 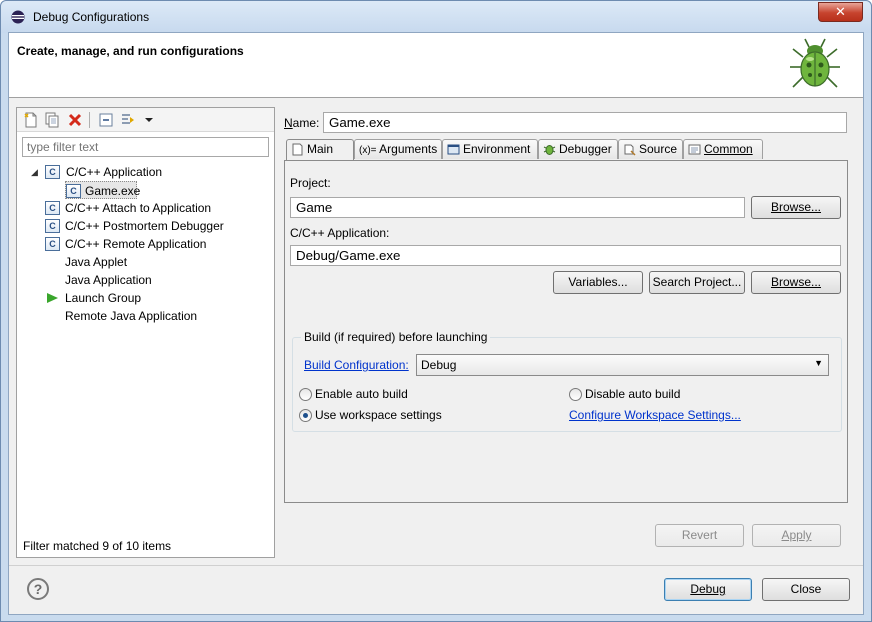 I want to click on use-workspace-settings-radio, so click(x=305, y=415).